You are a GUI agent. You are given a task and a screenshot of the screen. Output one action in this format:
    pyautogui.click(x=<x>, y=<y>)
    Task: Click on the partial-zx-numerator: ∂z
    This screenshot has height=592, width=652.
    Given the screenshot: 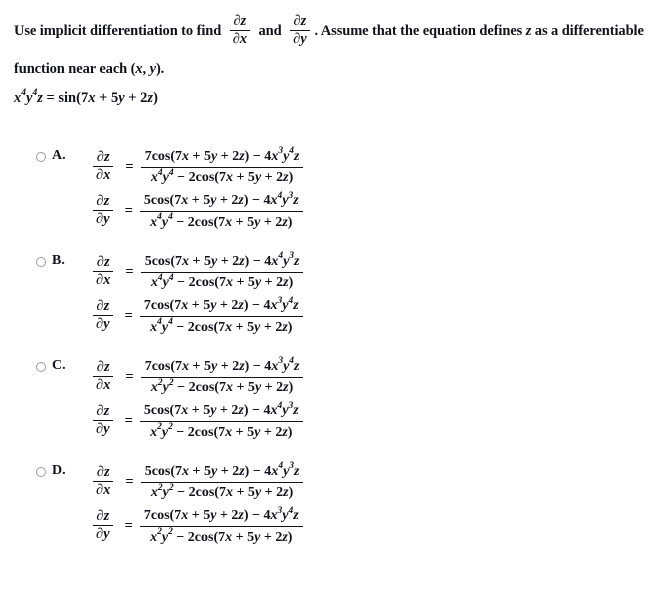 What is the action you would take?
    pyautogui.click(x=240, y=20)
    